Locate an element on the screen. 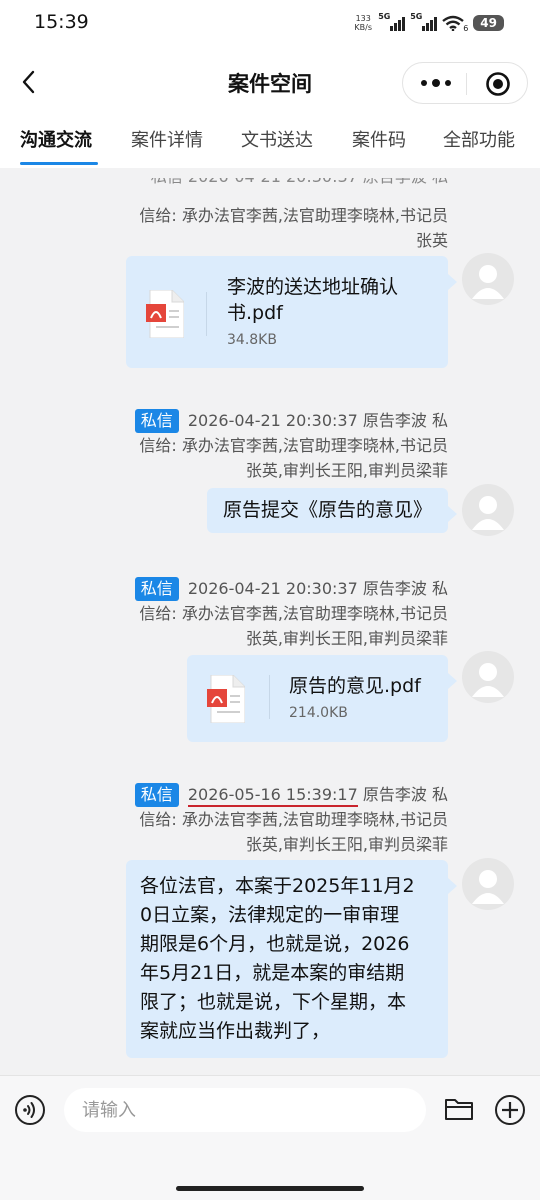 The image size is (540, 1200). net-speed-value: 133 is located at coordinates (363, 18).